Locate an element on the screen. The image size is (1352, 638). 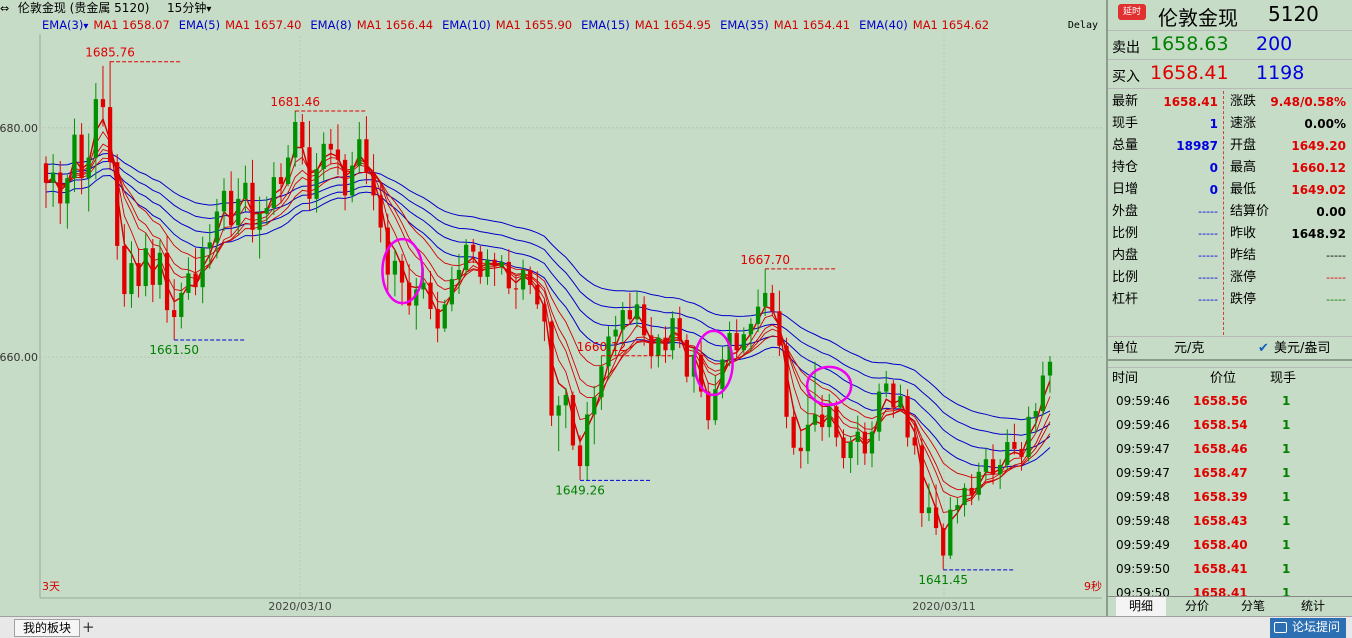
tick-row: 09:59:46 1658.56 1 is located at coordinates (1228, 401).